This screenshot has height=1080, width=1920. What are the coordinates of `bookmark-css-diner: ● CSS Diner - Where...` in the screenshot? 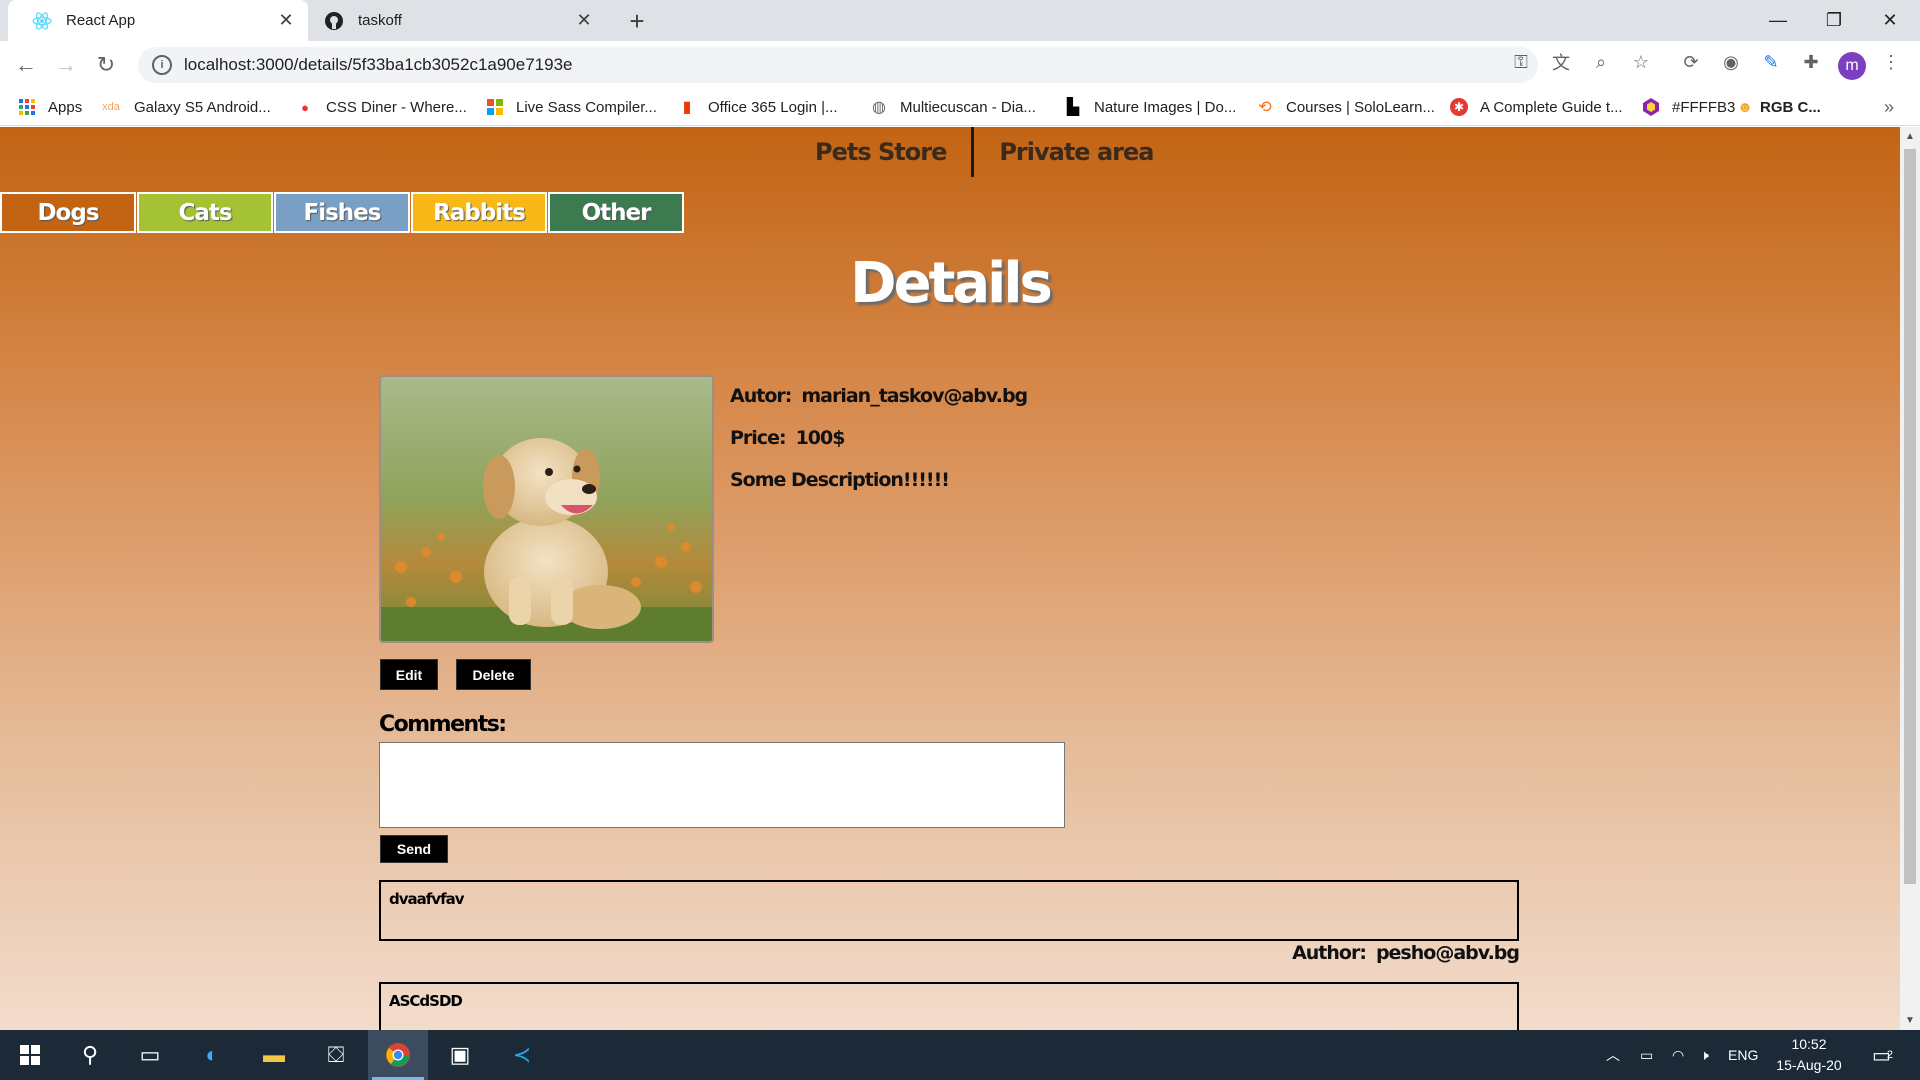 It's located at (381, 107).